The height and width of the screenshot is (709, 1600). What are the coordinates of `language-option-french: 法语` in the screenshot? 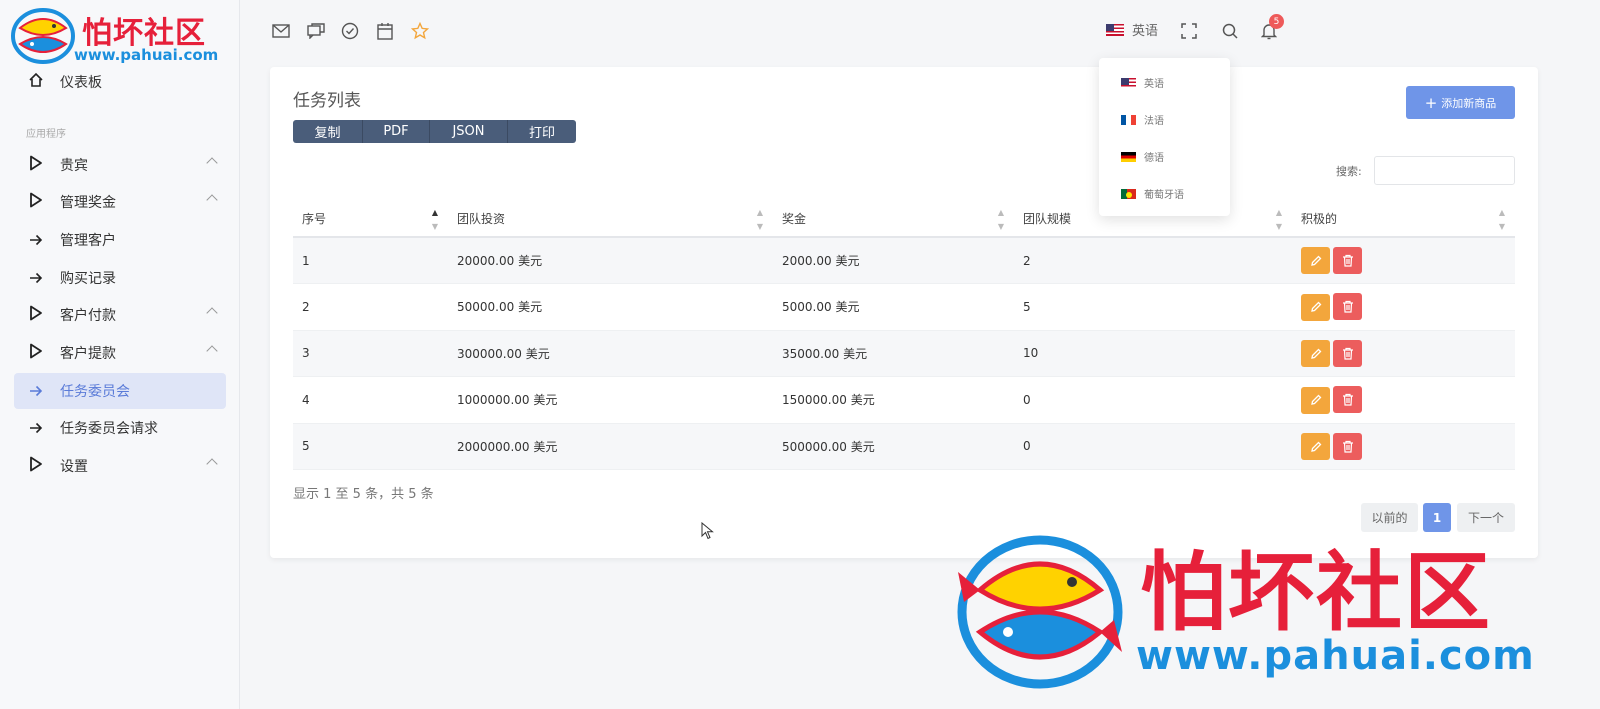 It's located at (1142, 119).